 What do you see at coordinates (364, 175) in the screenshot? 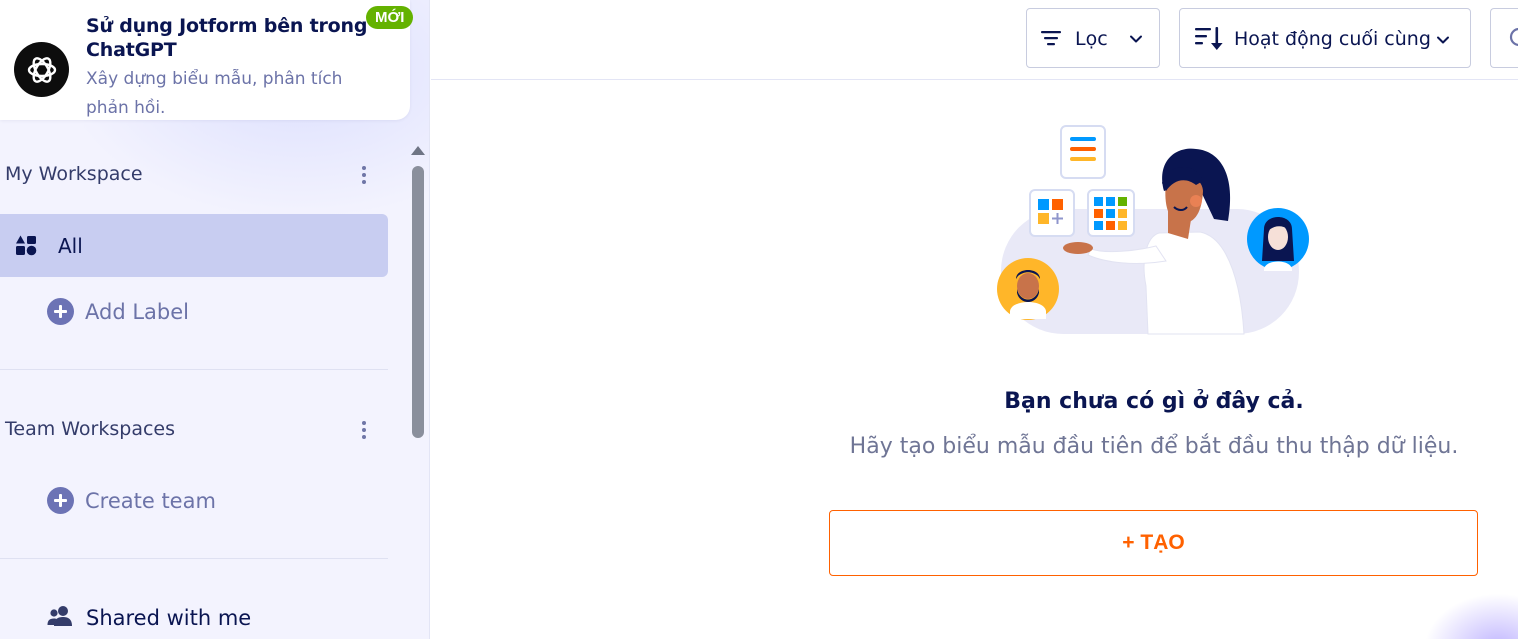
I see `my-workspace-more-icon` at bounding box center [364, 175].